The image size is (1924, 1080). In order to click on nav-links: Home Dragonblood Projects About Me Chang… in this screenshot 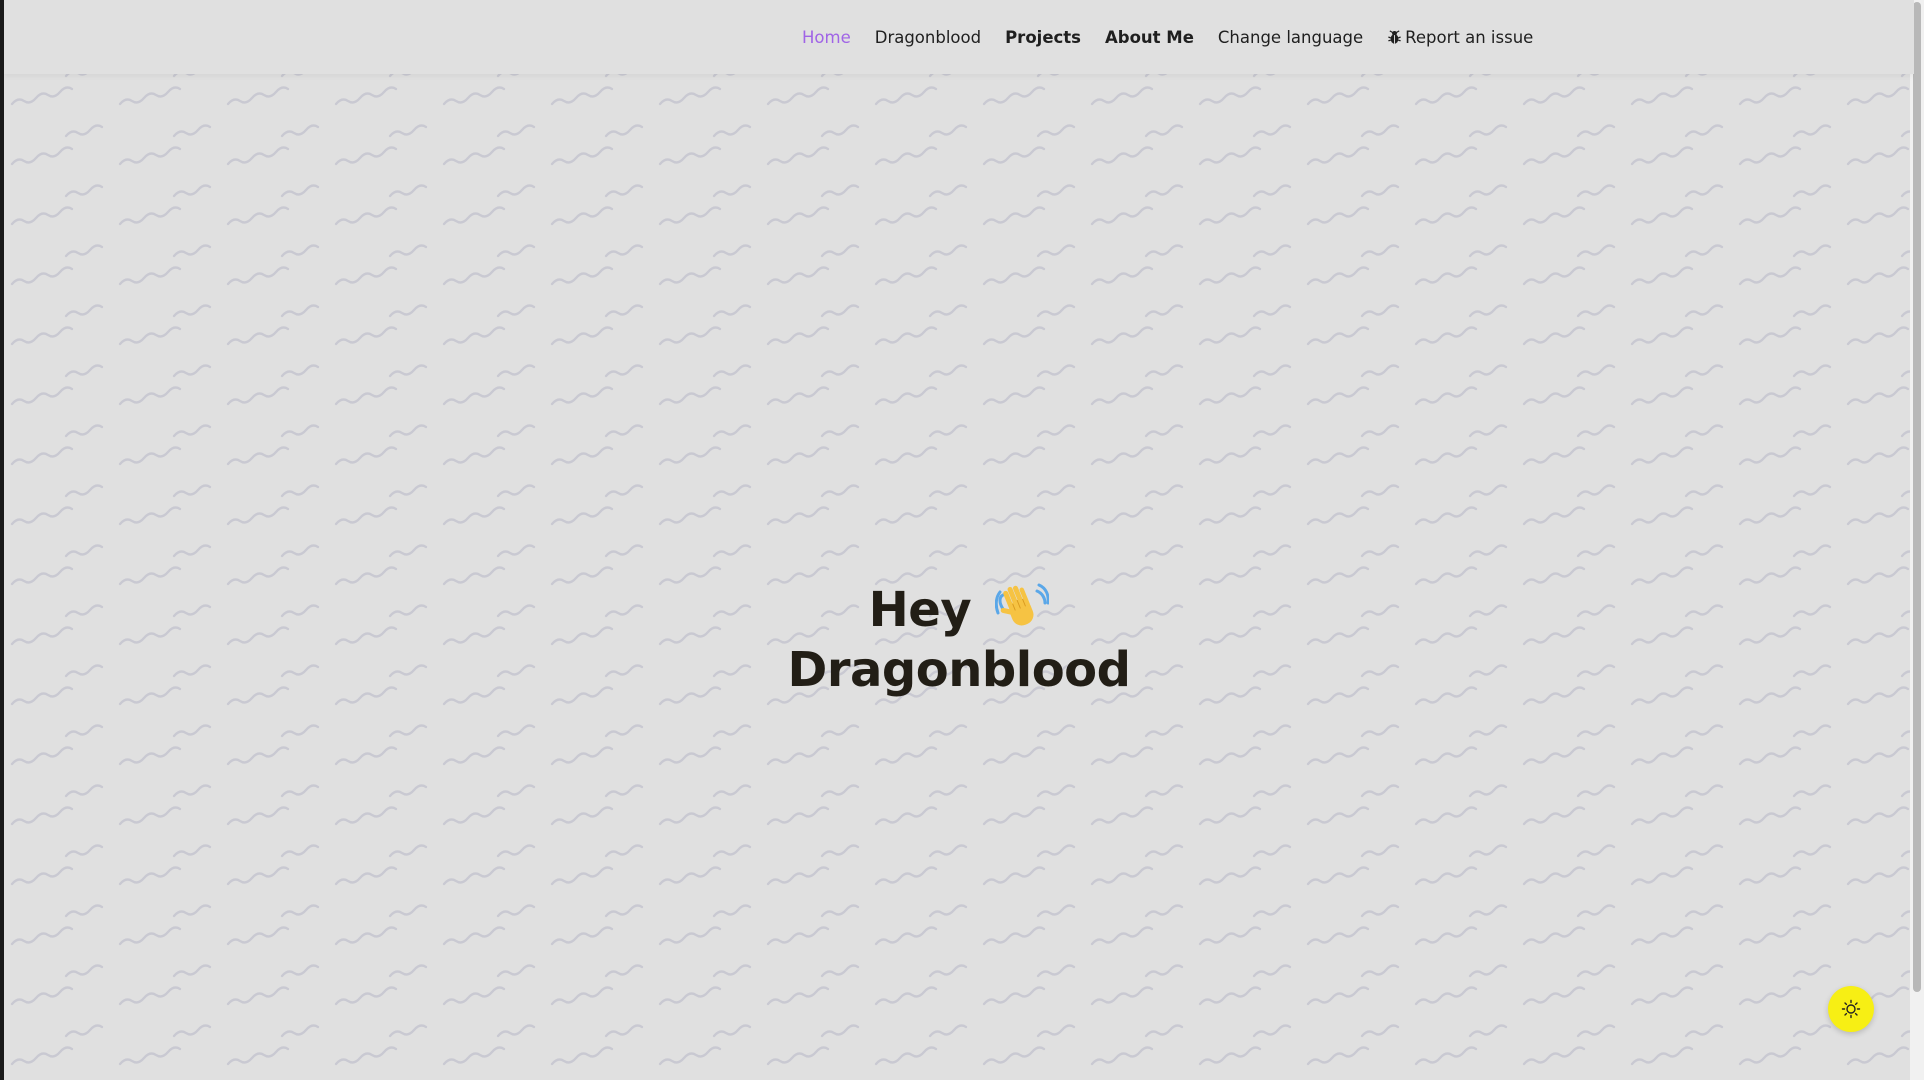, I will do `click(1179, 37)`.